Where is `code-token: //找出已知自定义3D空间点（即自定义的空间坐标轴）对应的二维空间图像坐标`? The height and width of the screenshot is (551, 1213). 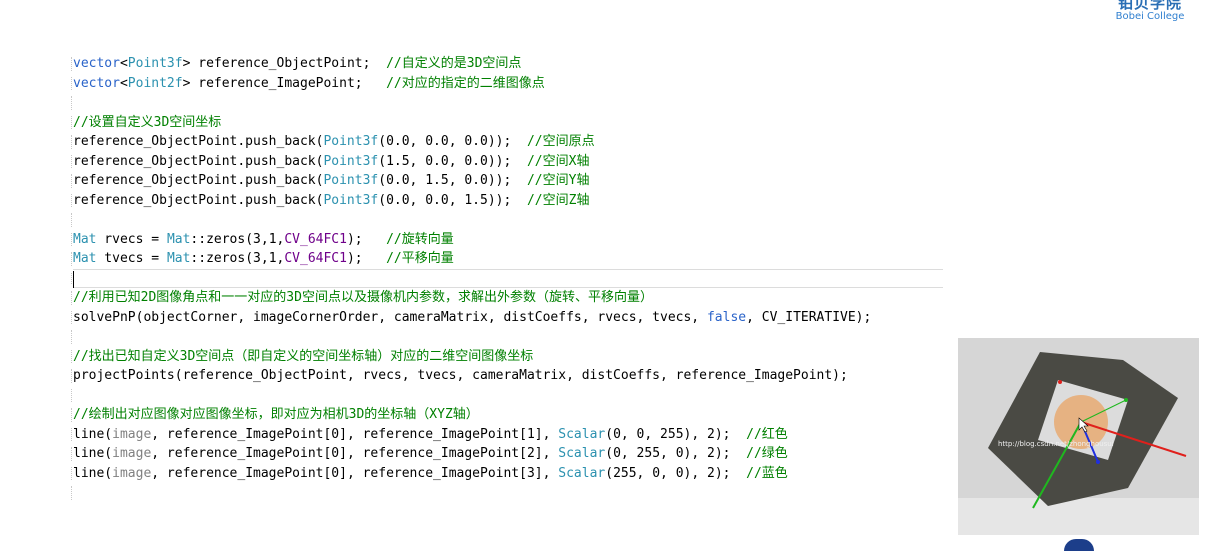
code-token: //找出已知自定义3D空间点（即自定义的空间坐标轴）对应的二维空间图像坐标 is located at coordinates (303, 356).